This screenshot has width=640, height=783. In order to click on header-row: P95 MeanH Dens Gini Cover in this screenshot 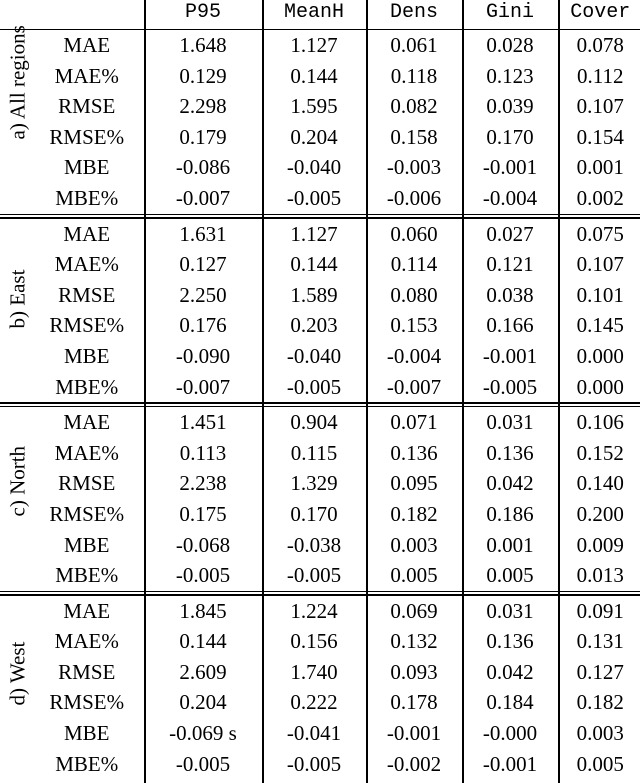, I will do `click(320, 15)`.